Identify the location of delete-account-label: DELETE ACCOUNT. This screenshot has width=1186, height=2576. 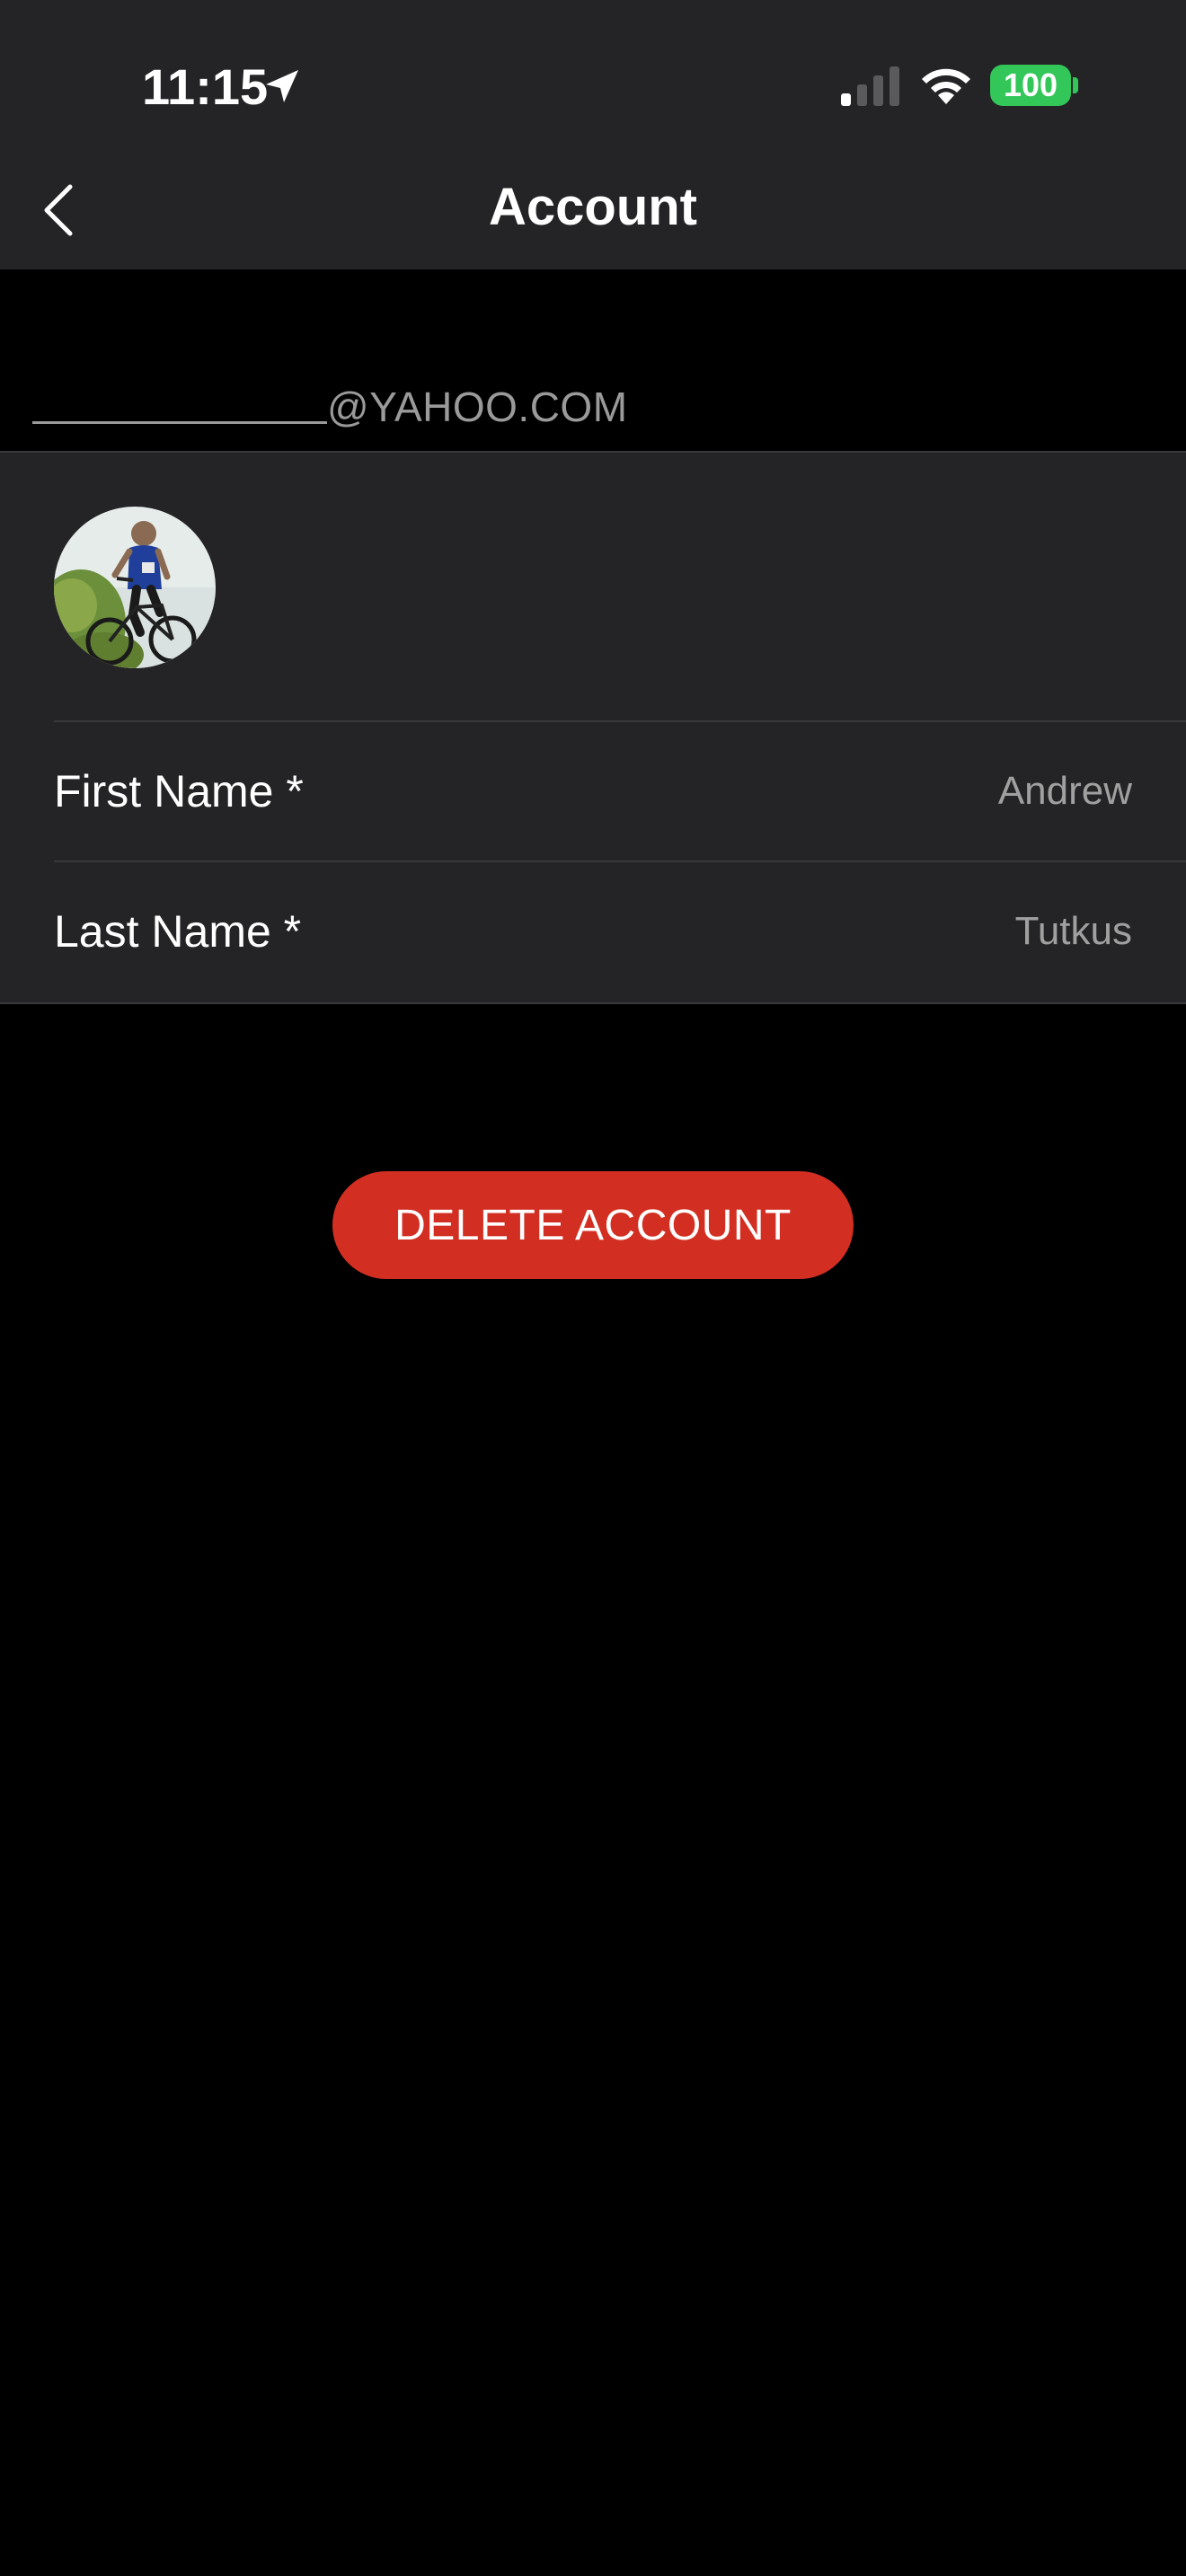
(593, 1225).